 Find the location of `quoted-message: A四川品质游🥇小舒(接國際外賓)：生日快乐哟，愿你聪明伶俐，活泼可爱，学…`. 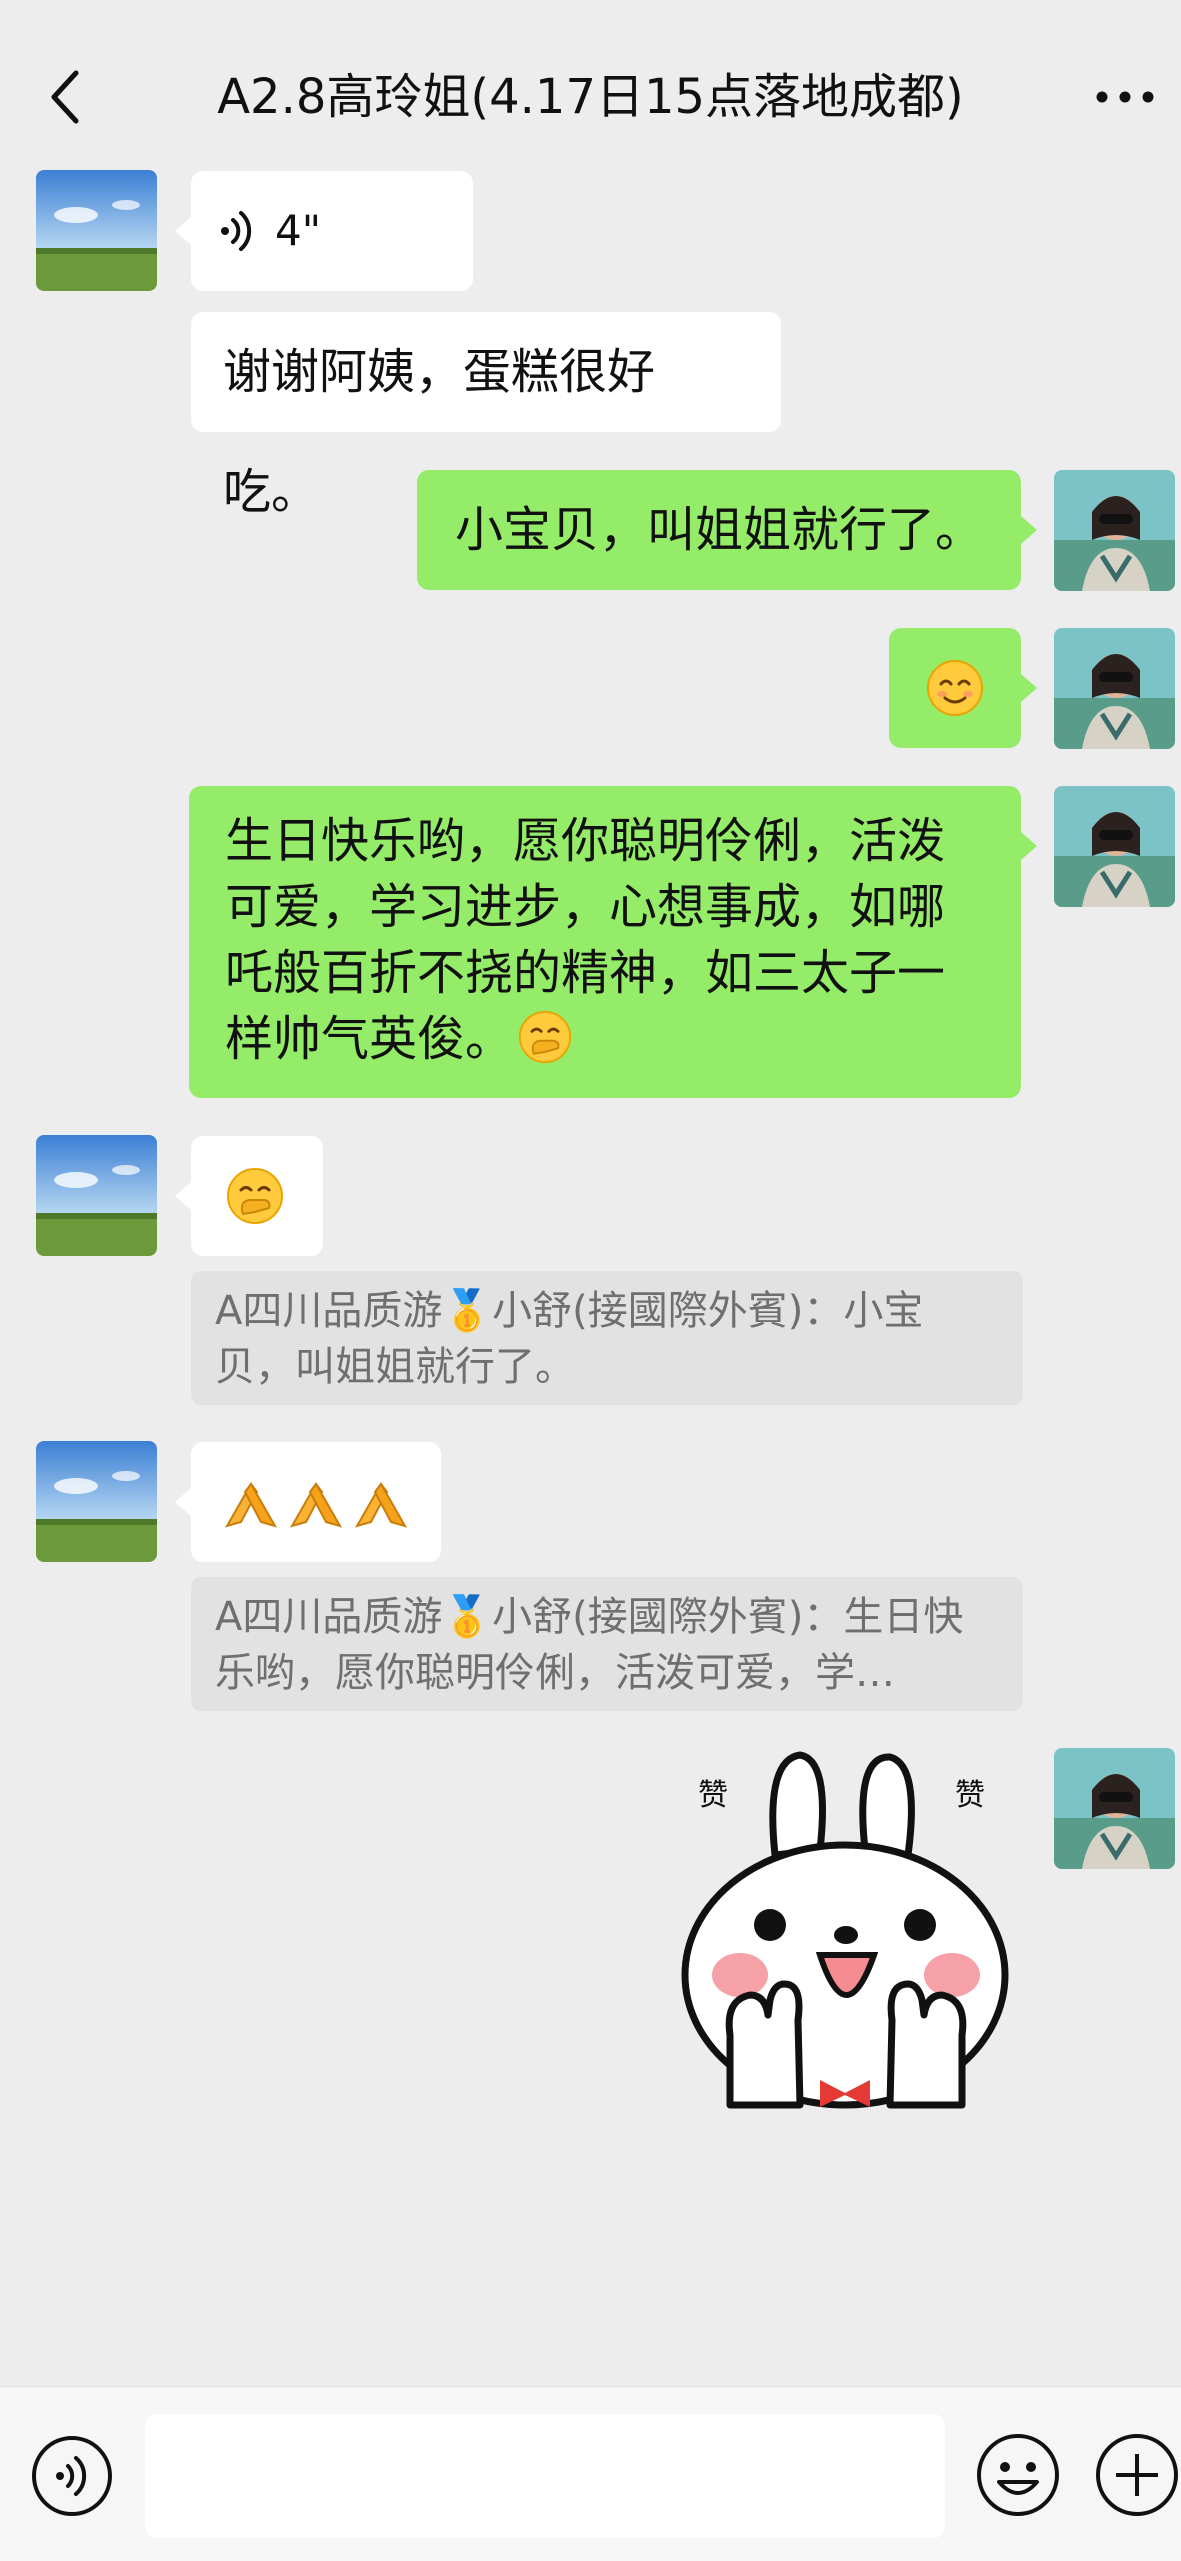

quoted-message: A四川品质游🥇小舒(接國際外賓)：生日快乐哟，愿你聪明伶俐，活泼可爱，学… is located at coordinates (607, 1644).